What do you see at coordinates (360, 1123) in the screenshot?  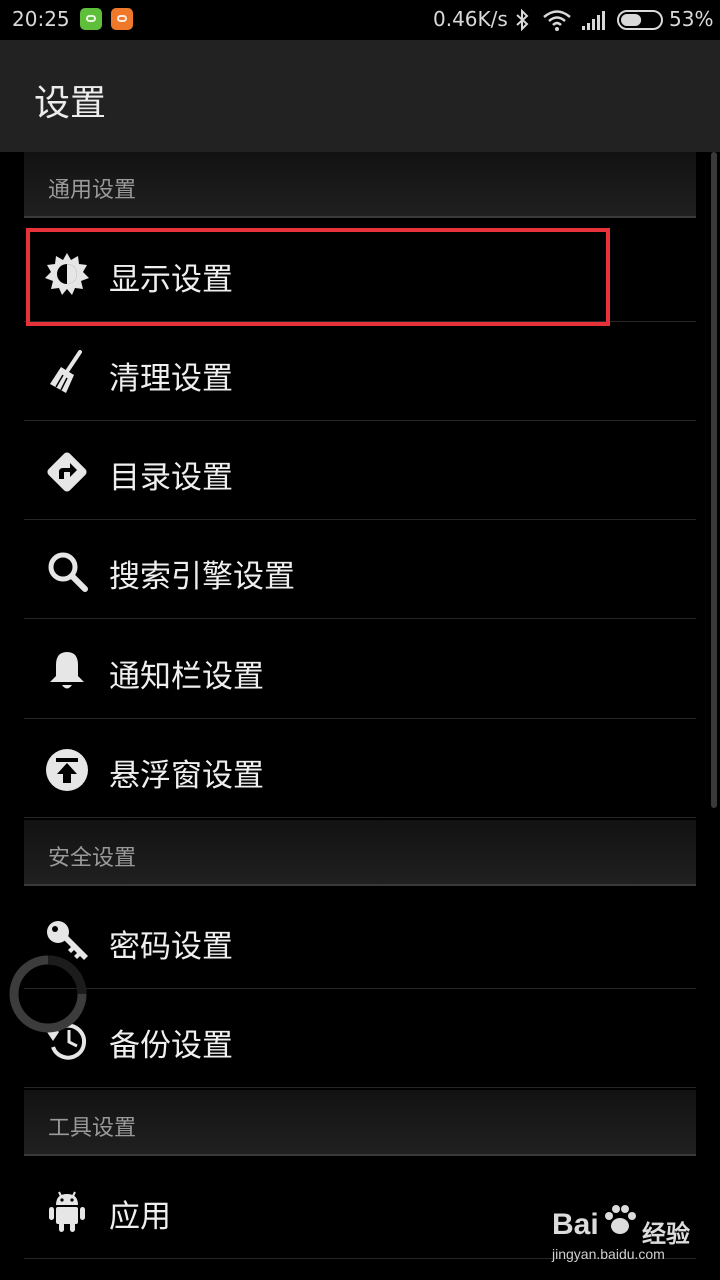 I see `section-header-tools: 工具设置` at bounding box center [360, 1123].